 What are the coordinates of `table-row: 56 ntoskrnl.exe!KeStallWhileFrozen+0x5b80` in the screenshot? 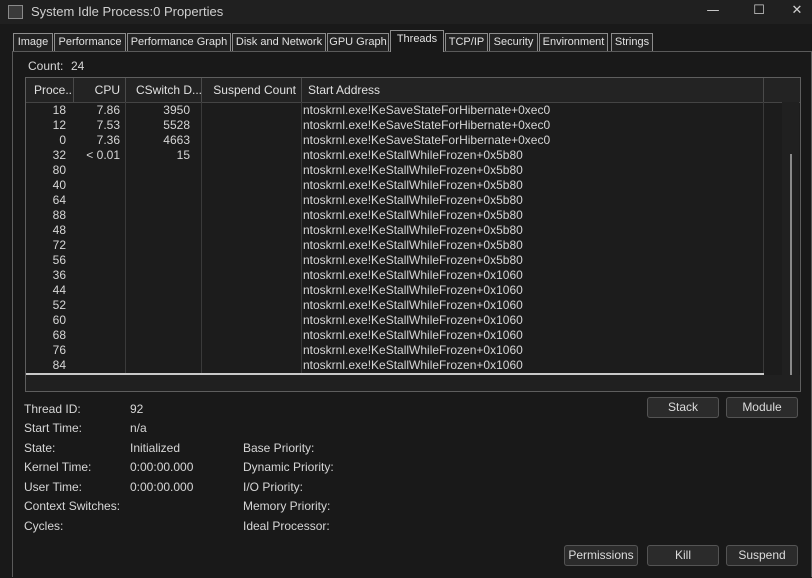 It's located at (395, 260).